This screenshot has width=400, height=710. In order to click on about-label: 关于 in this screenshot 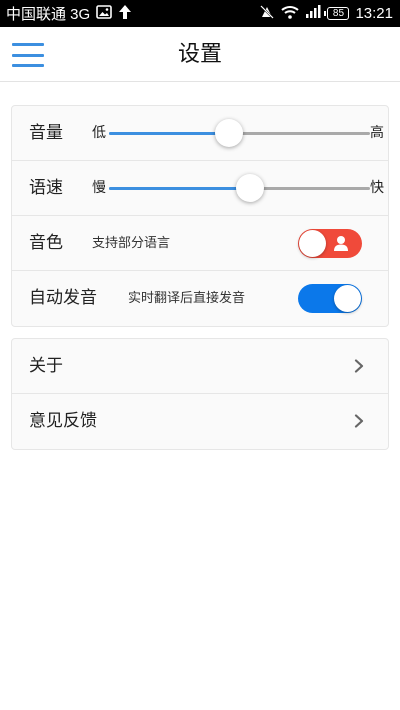, I will do `click(46, 366)`.